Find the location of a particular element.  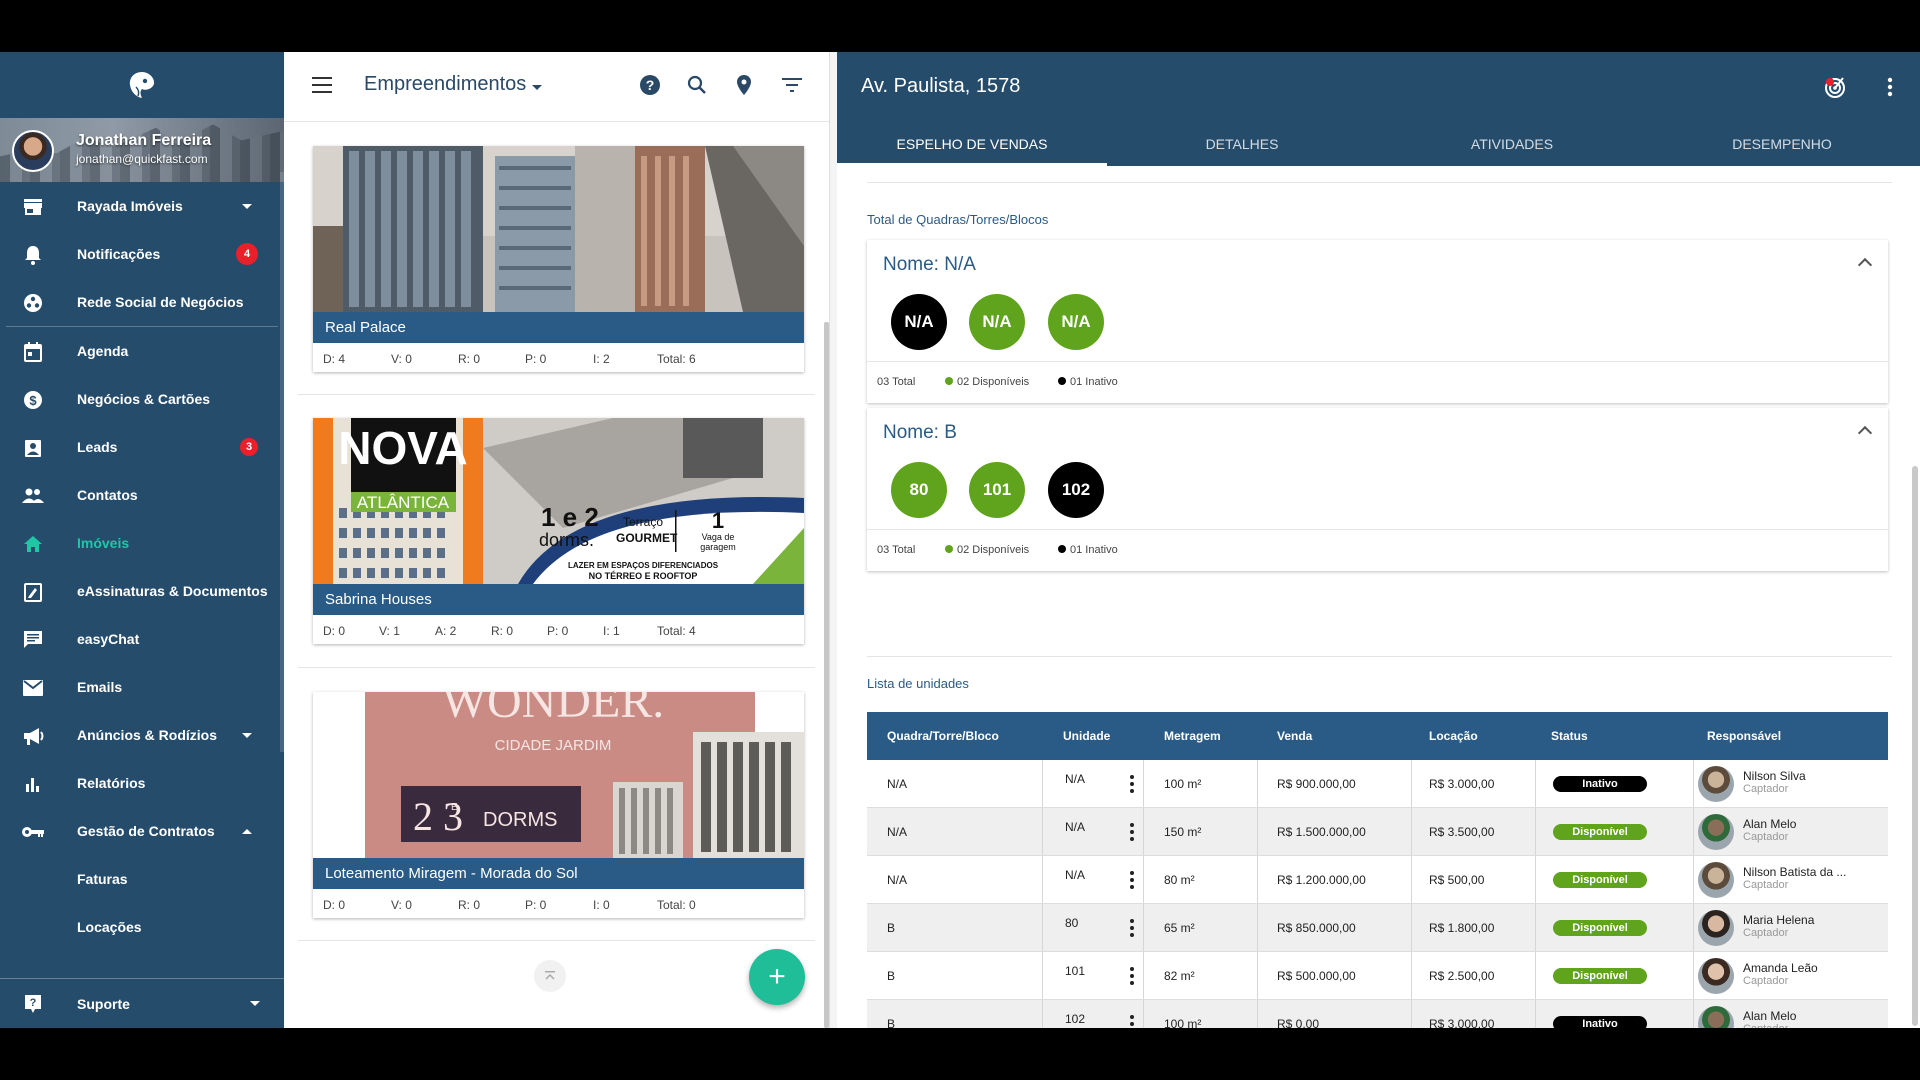

sidebar-item-locacoes: Locações is located at coordinates (142, 927).